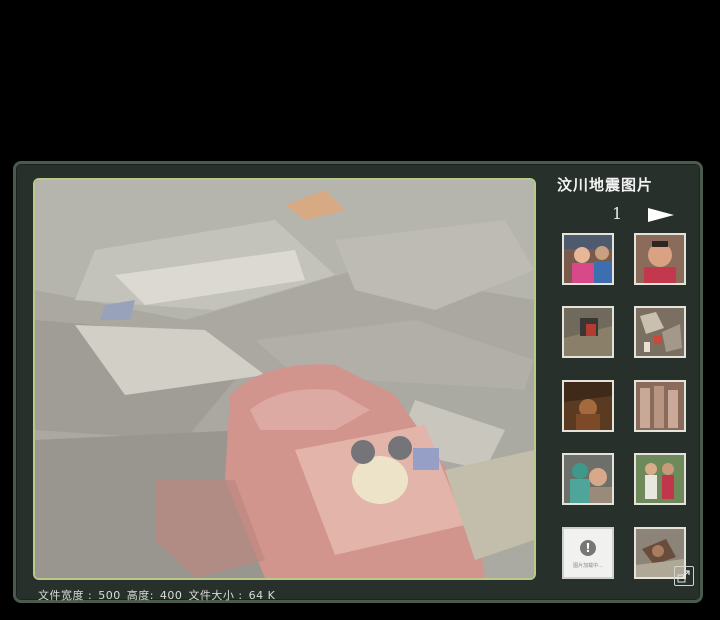 This screenshot has height=620, width=720. What do you see at coordinates (660, 259) in the screenshot?
I see `thumbnail-crying-woman` at bounding box center [660, 259].